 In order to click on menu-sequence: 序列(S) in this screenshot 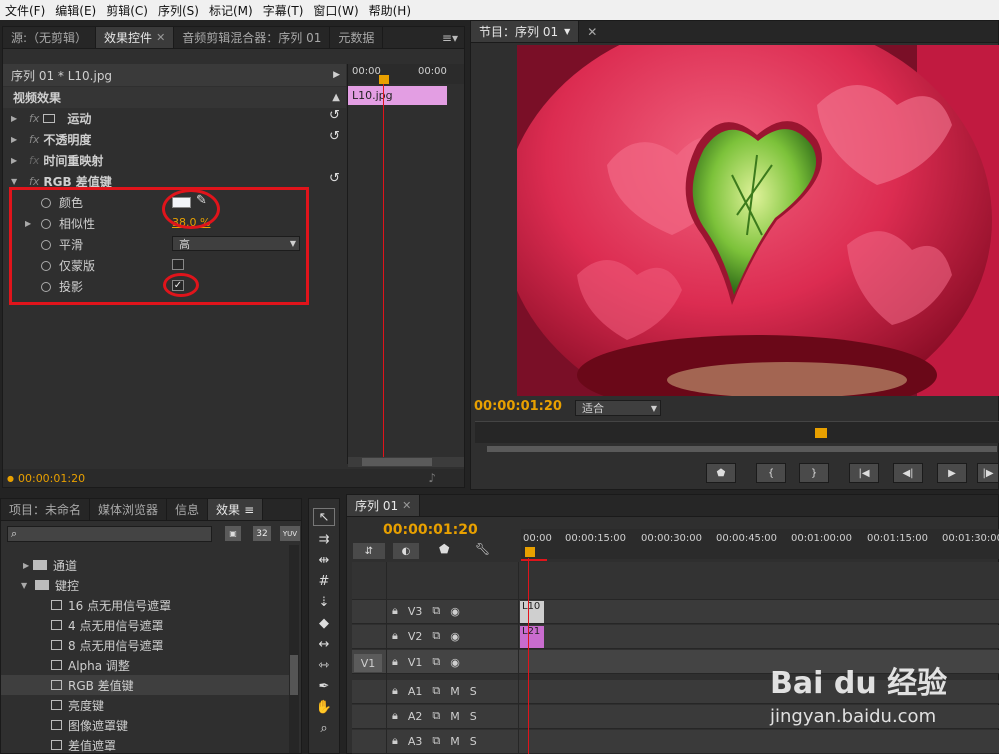, I will do `click(178, 10)`.